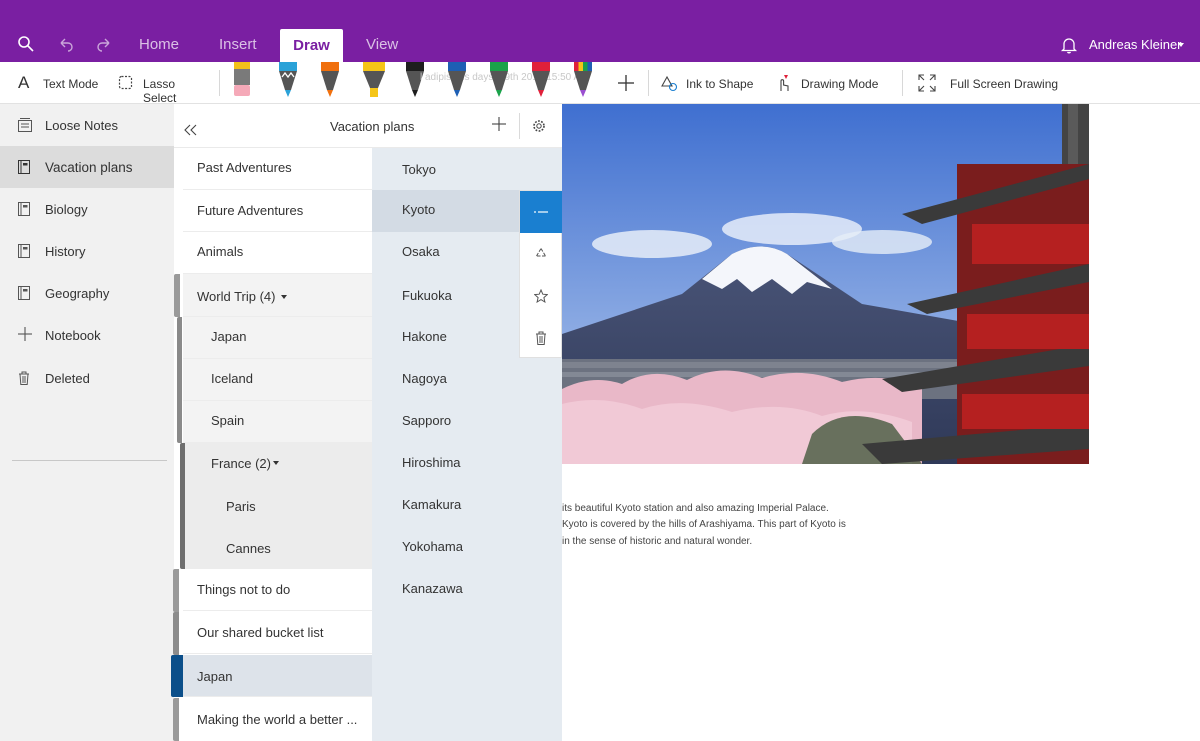 This screenshot has width=1200, height=741. I want to click on notebook-label: Geography, so click(77, 293).